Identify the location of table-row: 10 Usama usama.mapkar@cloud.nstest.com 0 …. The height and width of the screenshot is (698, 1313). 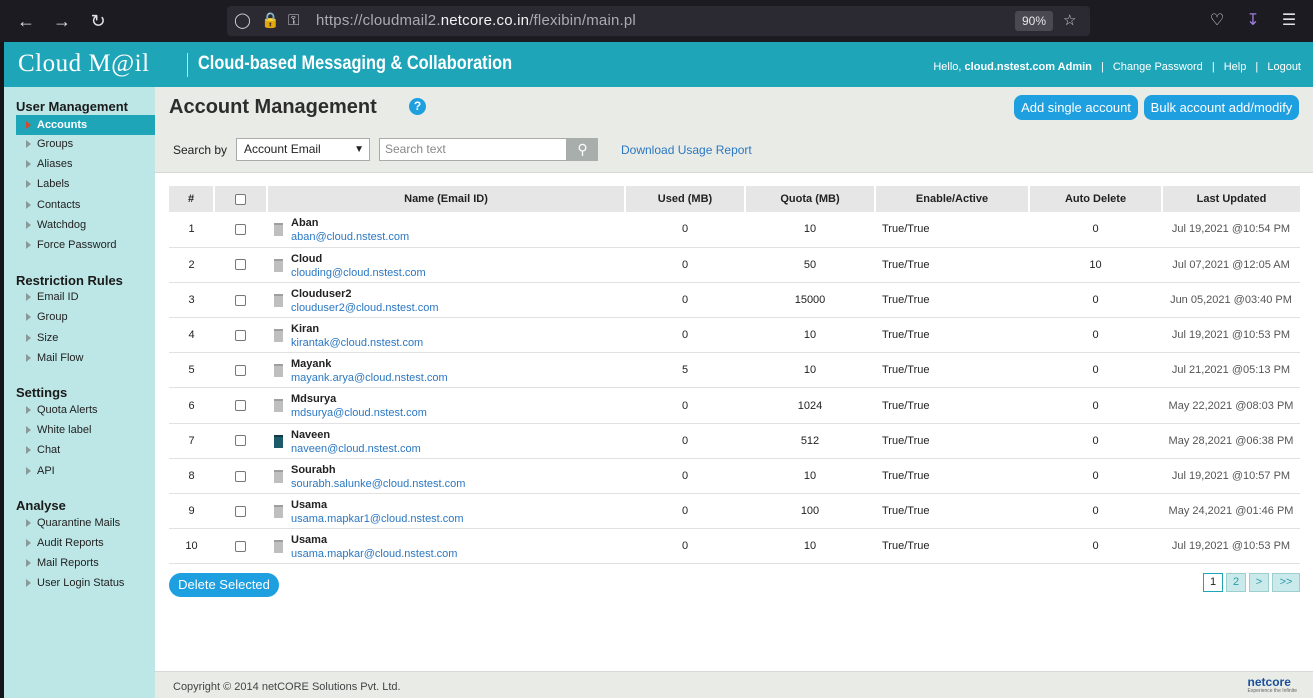
(734, 546).